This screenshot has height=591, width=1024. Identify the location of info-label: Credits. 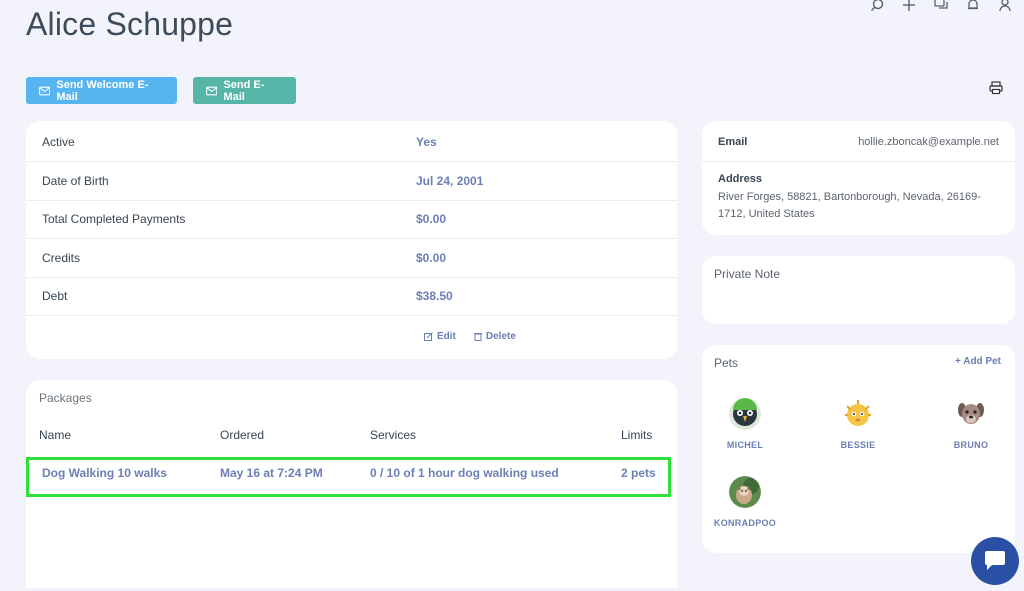
(61, 258).